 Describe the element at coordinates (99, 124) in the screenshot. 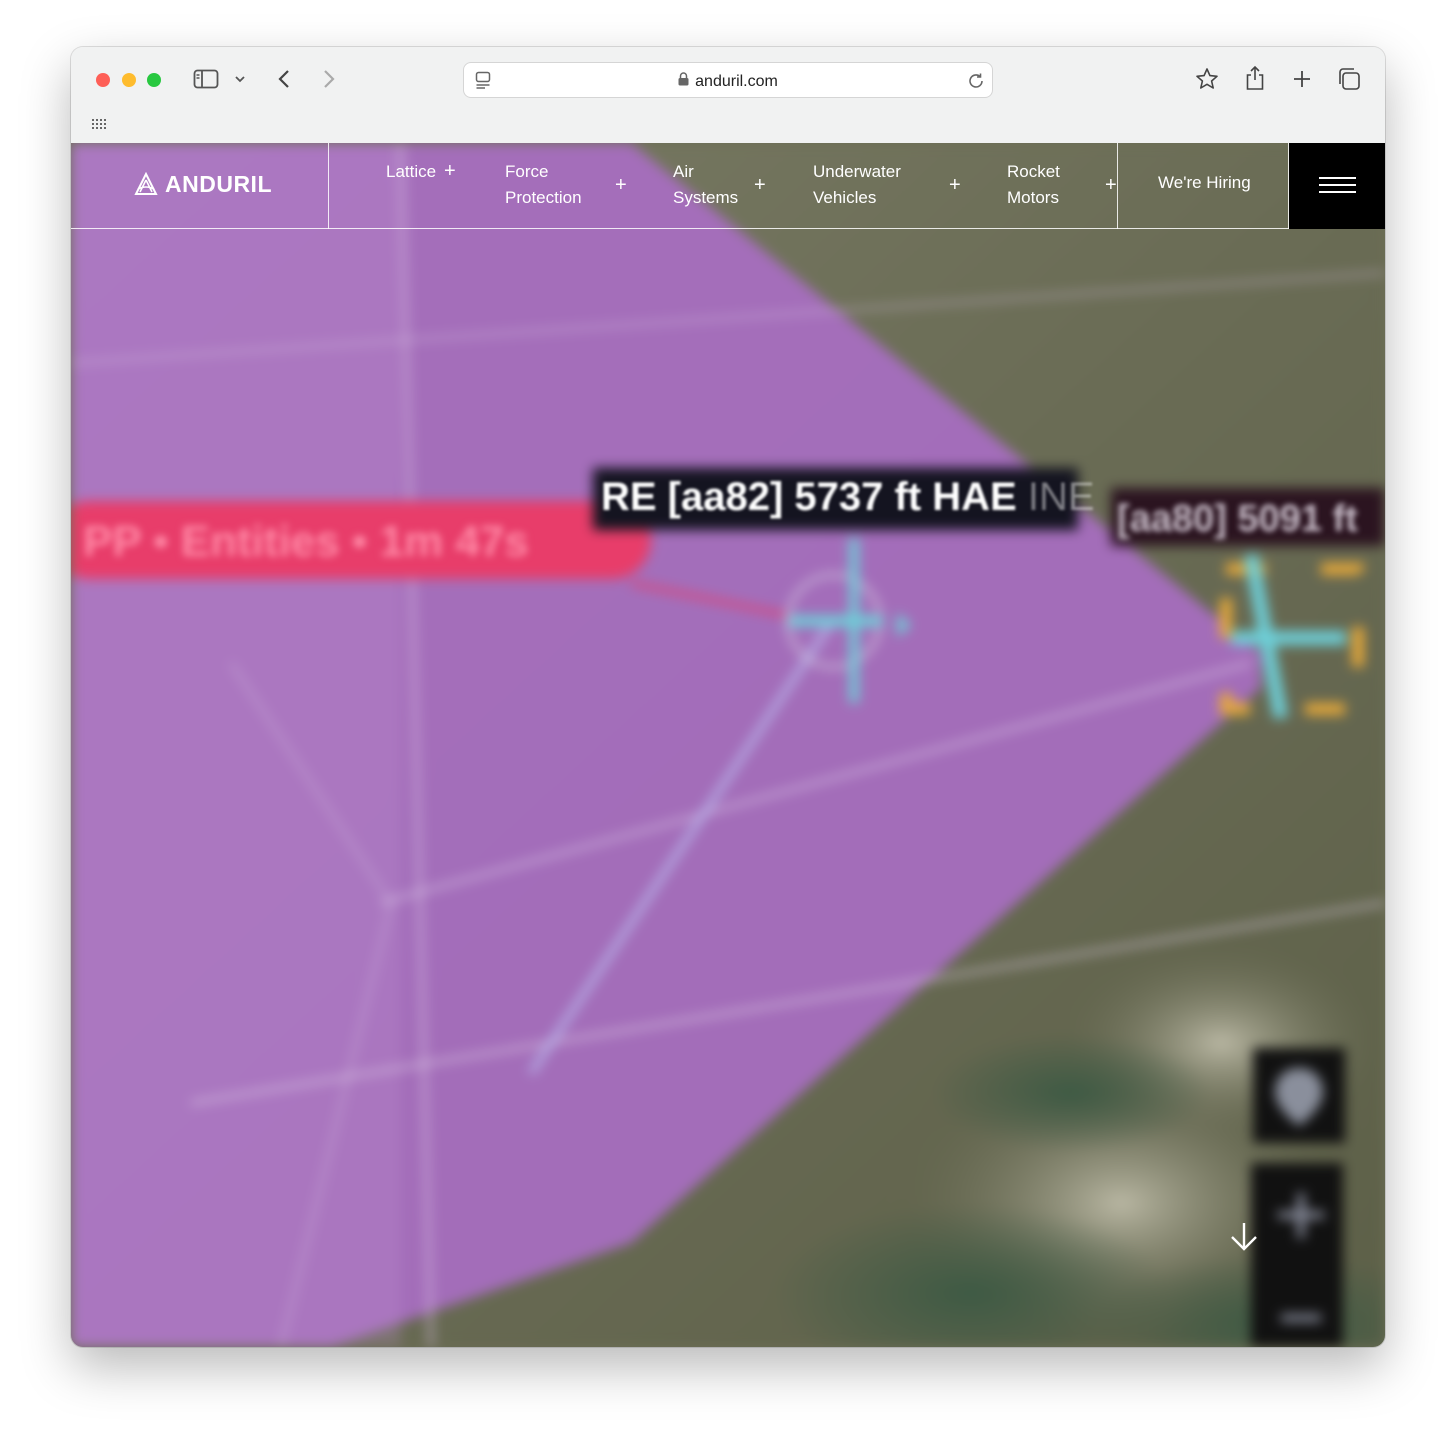

I see `apps-grid-icon` at that location.